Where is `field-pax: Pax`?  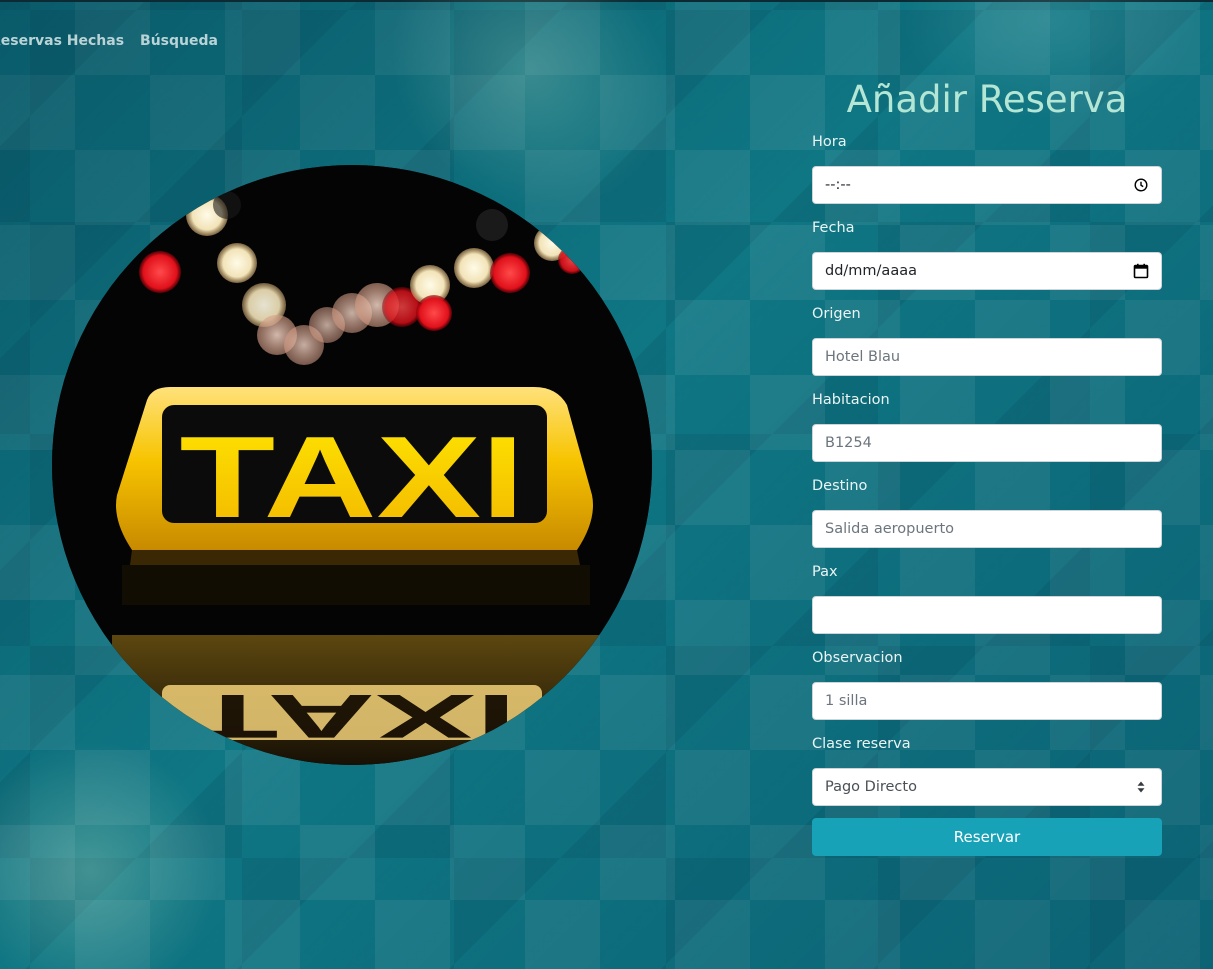
field-pax: Pax is located at coordinates (987, 598).